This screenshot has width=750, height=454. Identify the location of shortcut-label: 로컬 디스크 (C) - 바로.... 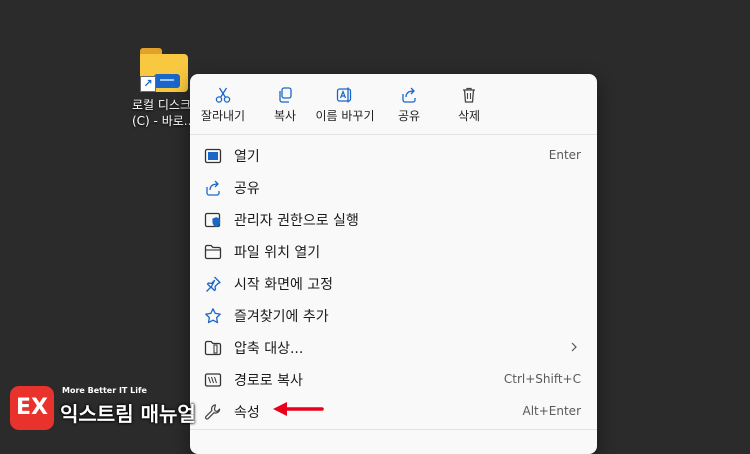
(164, 113).